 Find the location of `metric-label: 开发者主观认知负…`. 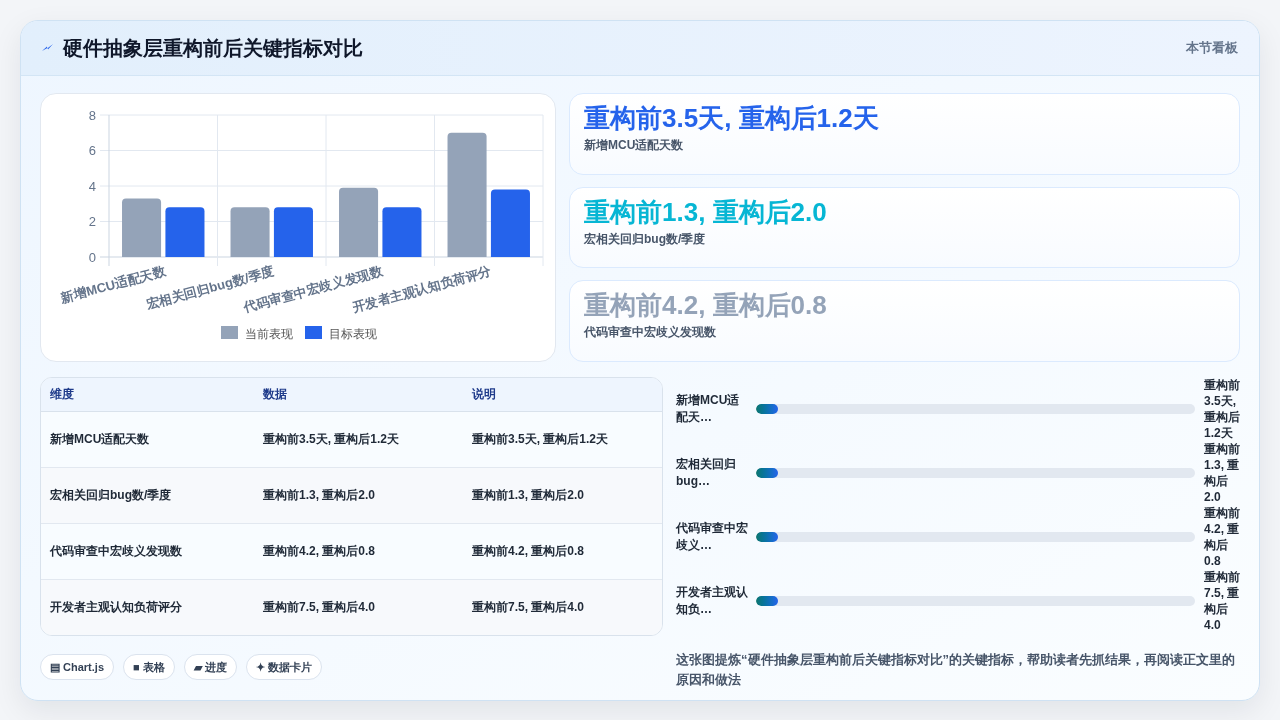

metric-label: 开发者主观认知负… is located at coordinates (712, 601).